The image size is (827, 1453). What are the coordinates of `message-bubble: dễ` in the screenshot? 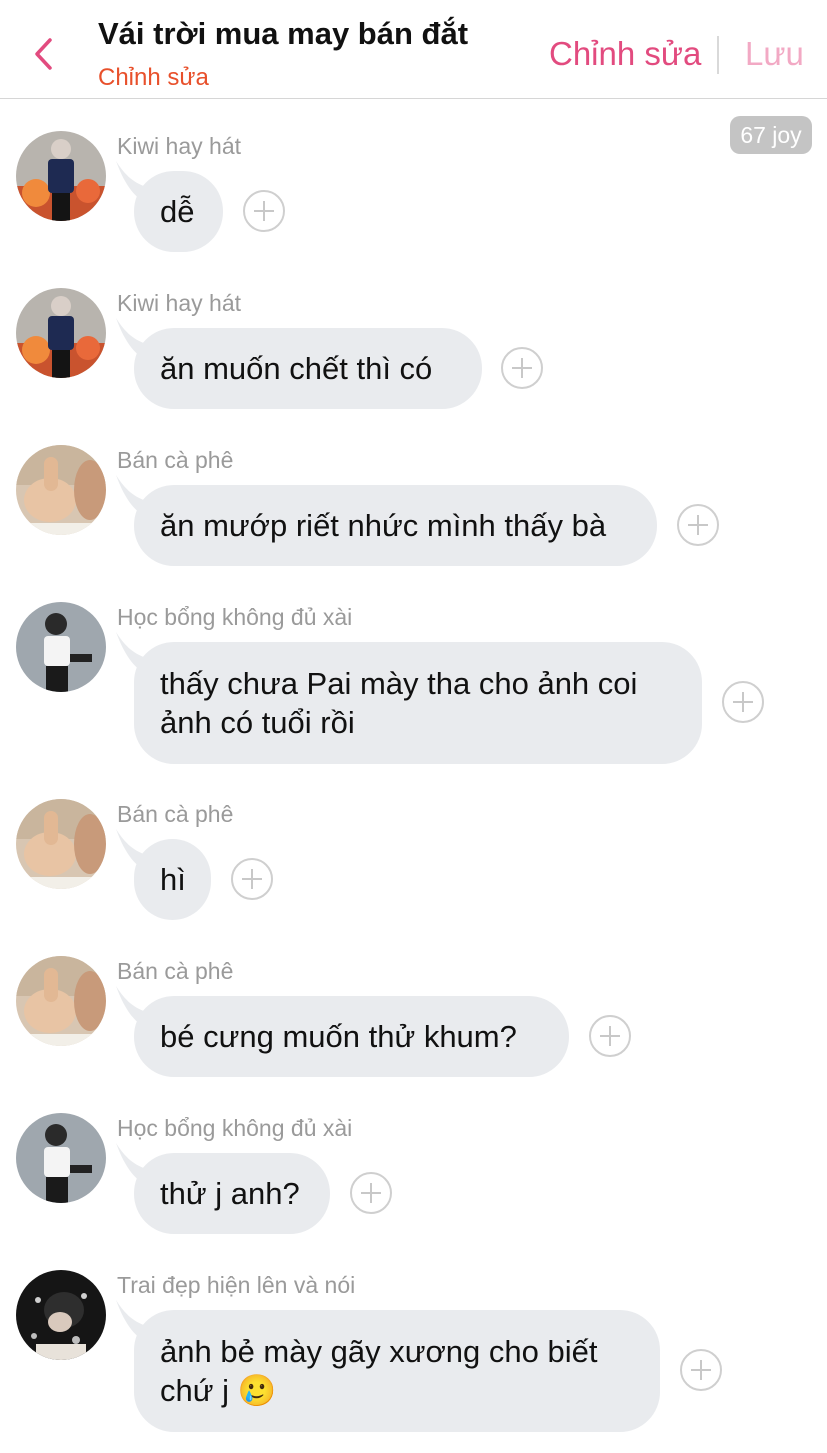 It's located at (178, 211).